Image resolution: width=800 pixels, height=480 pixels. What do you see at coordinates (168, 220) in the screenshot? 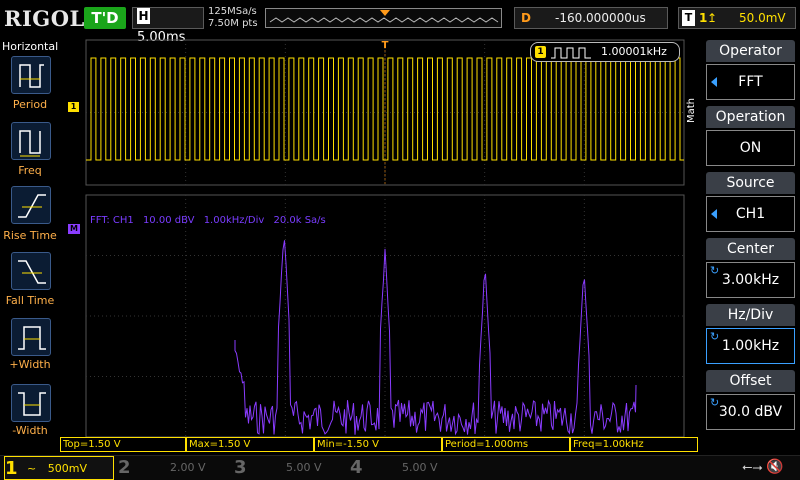
I see `fft-scale: 10.00 dBV` at bounding box center [168, 220].